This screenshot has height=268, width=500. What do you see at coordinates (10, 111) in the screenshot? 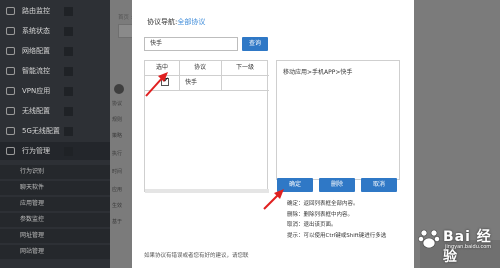
I see `wireless-icon` at bounding box center [10, 111].